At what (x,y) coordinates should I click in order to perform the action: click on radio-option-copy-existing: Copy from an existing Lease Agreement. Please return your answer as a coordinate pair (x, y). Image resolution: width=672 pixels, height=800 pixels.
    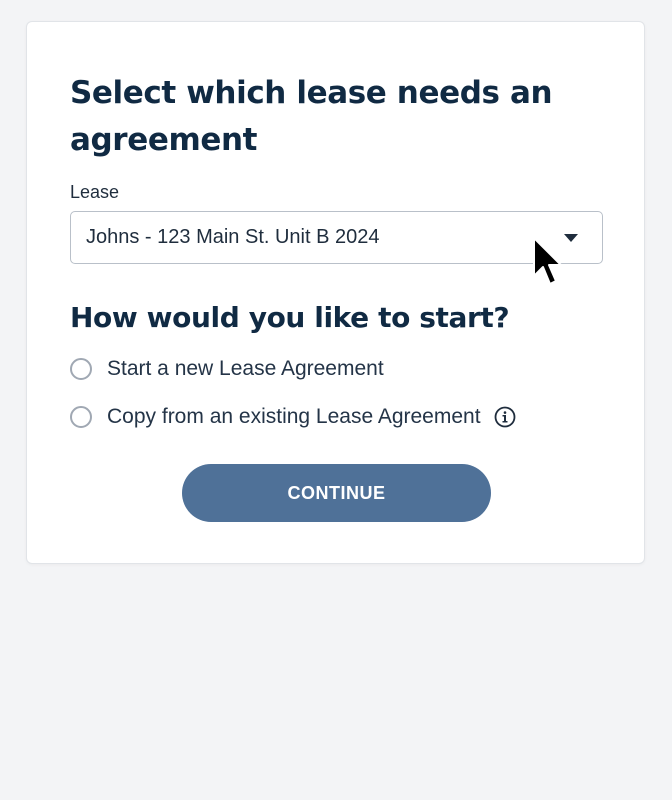
    Looking at the image, I should click on (293, 417).